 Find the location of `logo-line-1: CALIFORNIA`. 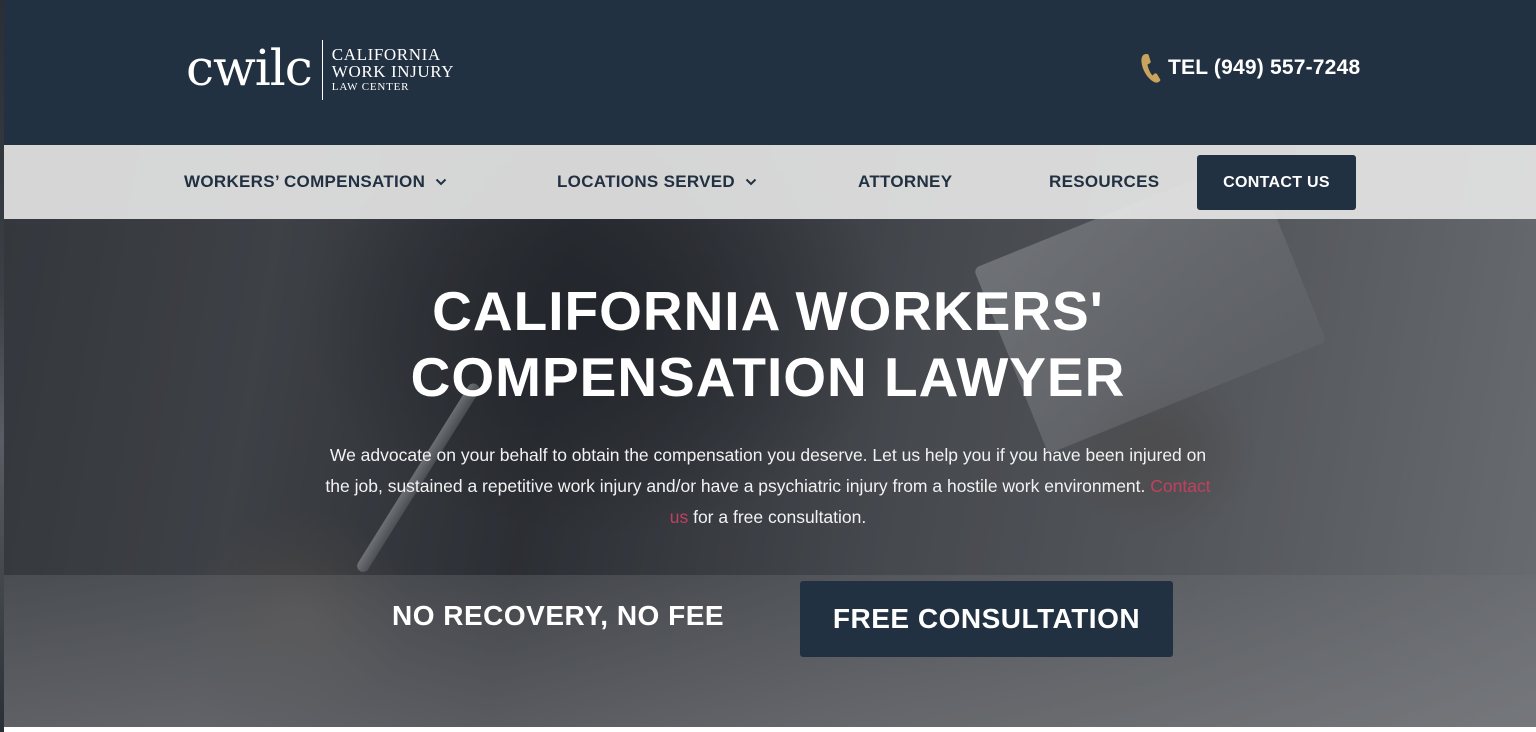

logo-line-1: CALIFORNIA is located at coordinates (386, 54).